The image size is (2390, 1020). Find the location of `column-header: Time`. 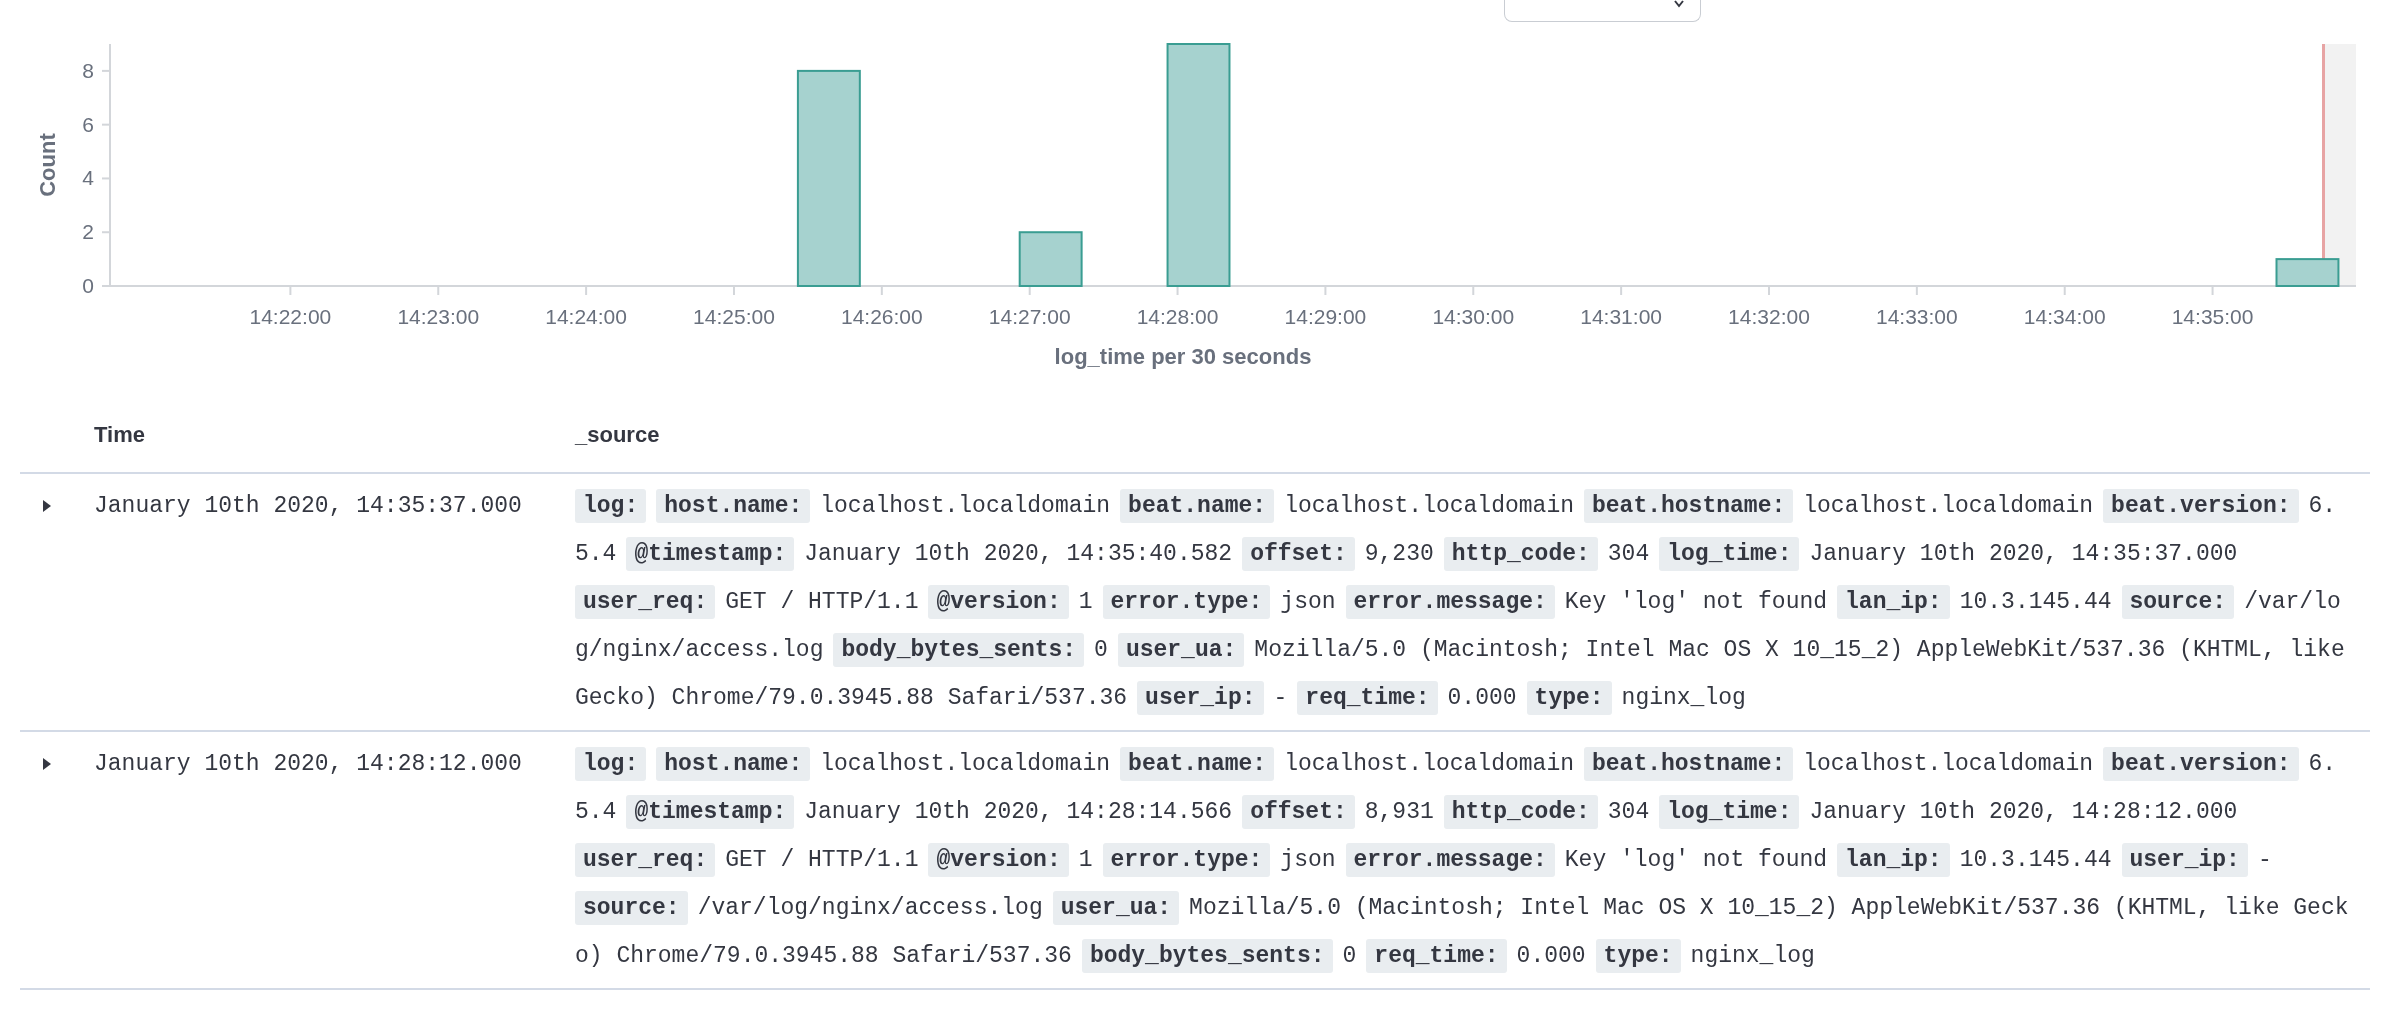

column-header: Time is located at coordinates (334, 434).